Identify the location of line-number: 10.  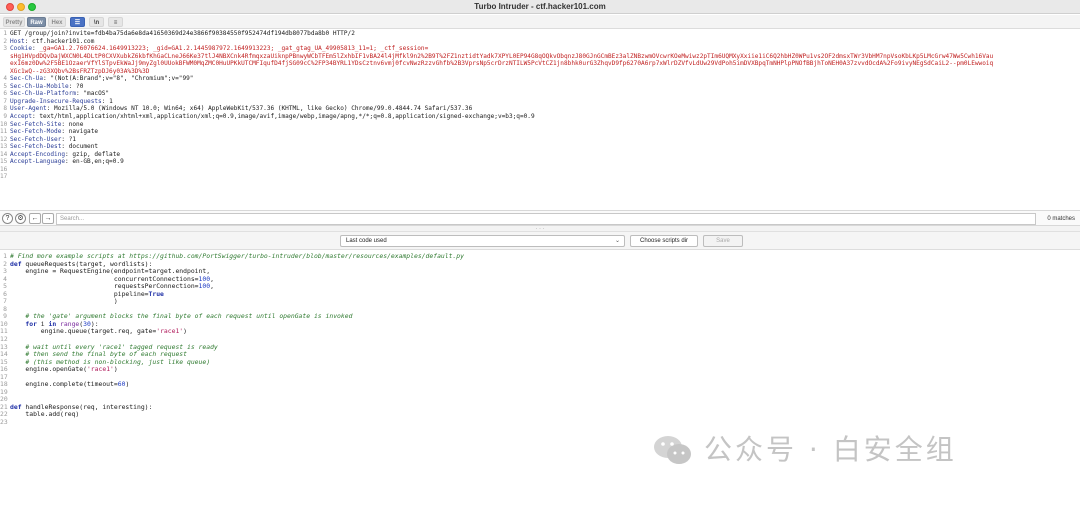
(4, 124).